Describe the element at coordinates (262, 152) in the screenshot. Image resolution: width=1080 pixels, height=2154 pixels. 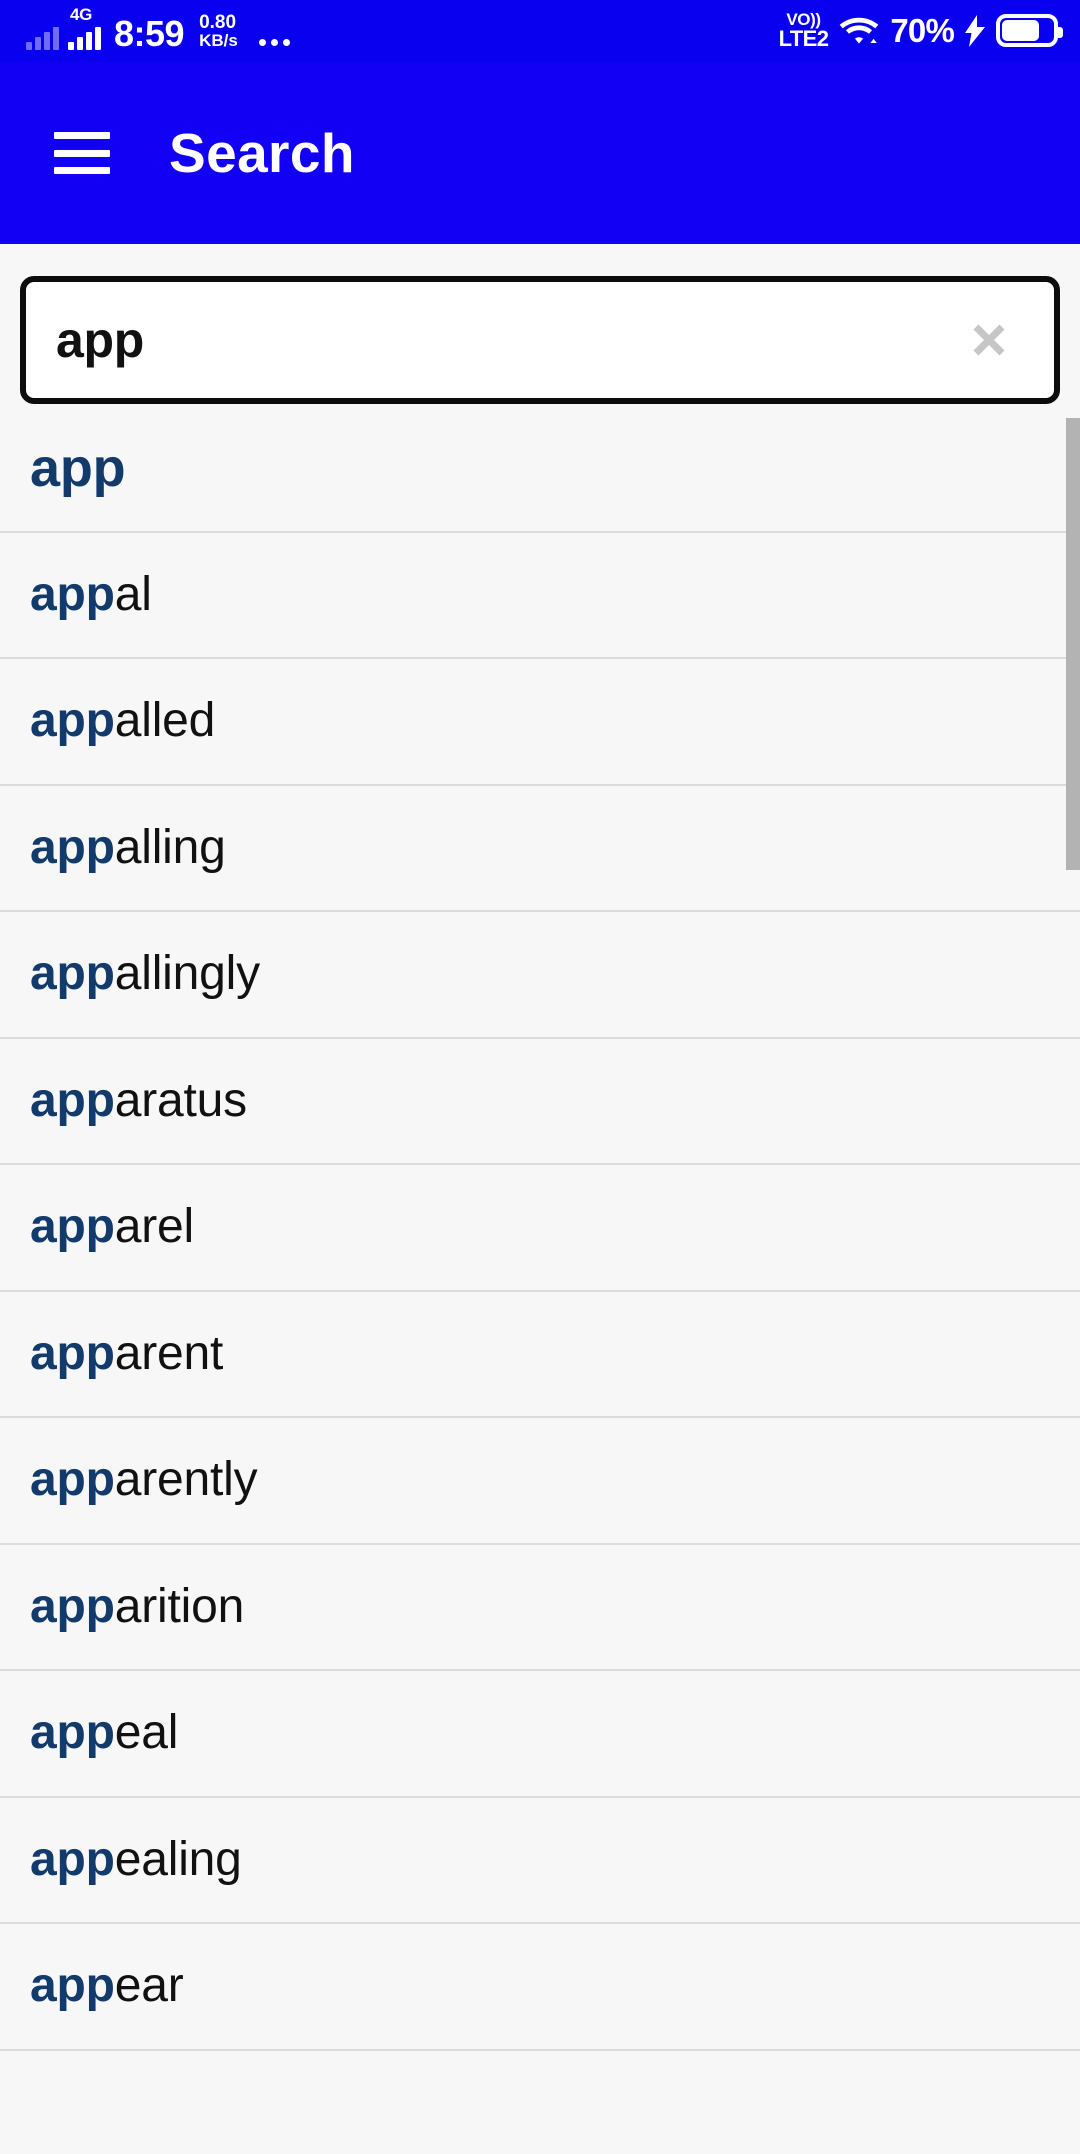
I see `page-title: Search` at that location.